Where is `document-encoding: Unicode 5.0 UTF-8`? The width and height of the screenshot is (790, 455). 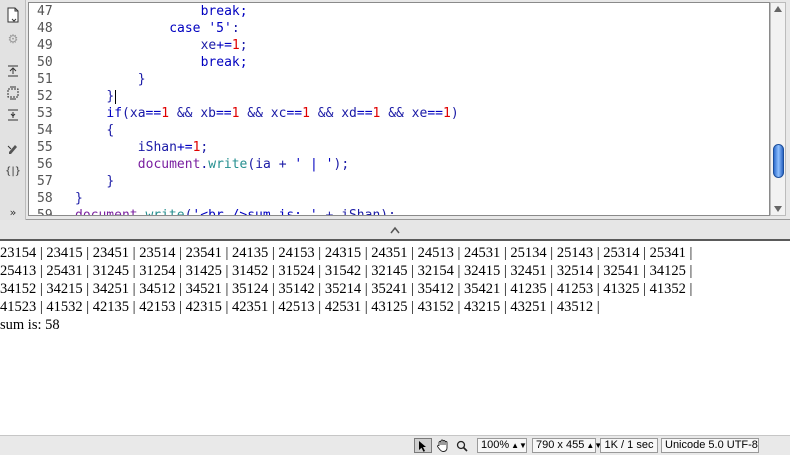 document-encoding: Unicode 5.0 UTF-8 is located at coordinates (710, 445).